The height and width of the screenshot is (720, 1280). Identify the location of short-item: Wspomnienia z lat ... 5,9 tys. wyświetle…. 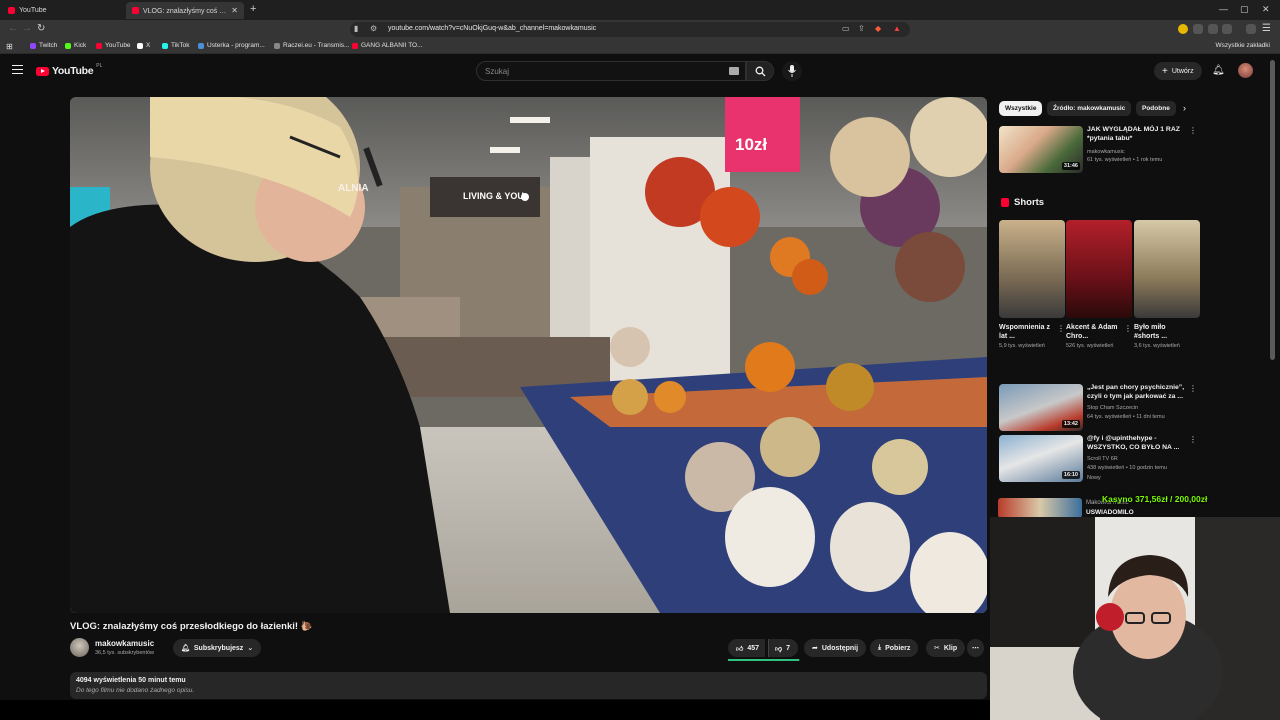
(1032, 285).